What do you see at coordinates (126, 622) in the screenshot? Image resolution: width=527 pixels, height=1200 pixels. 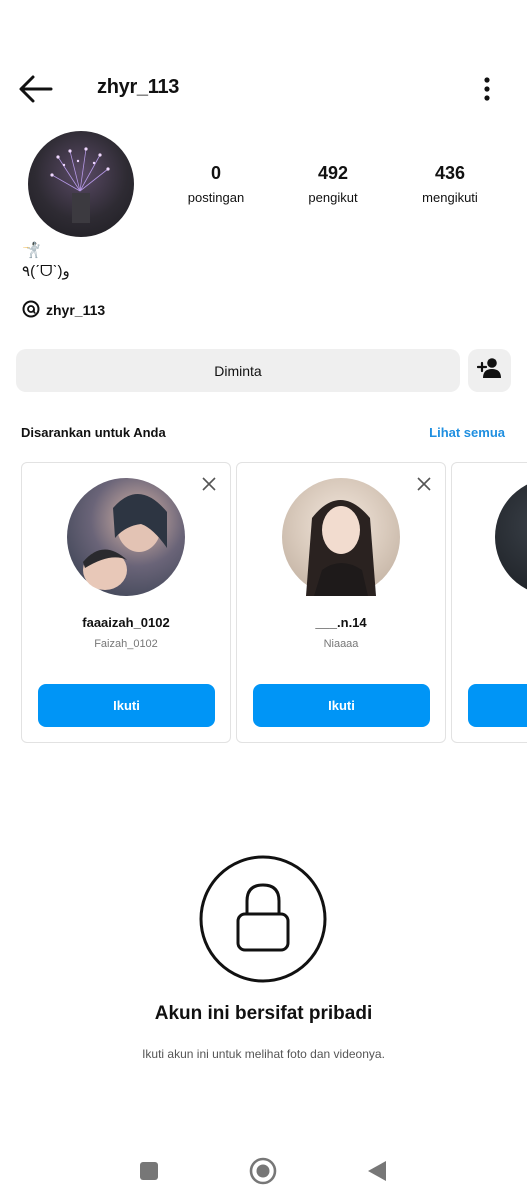 I see `suggestion-username: faaaizah_0102` at bounding box center [126, 622].